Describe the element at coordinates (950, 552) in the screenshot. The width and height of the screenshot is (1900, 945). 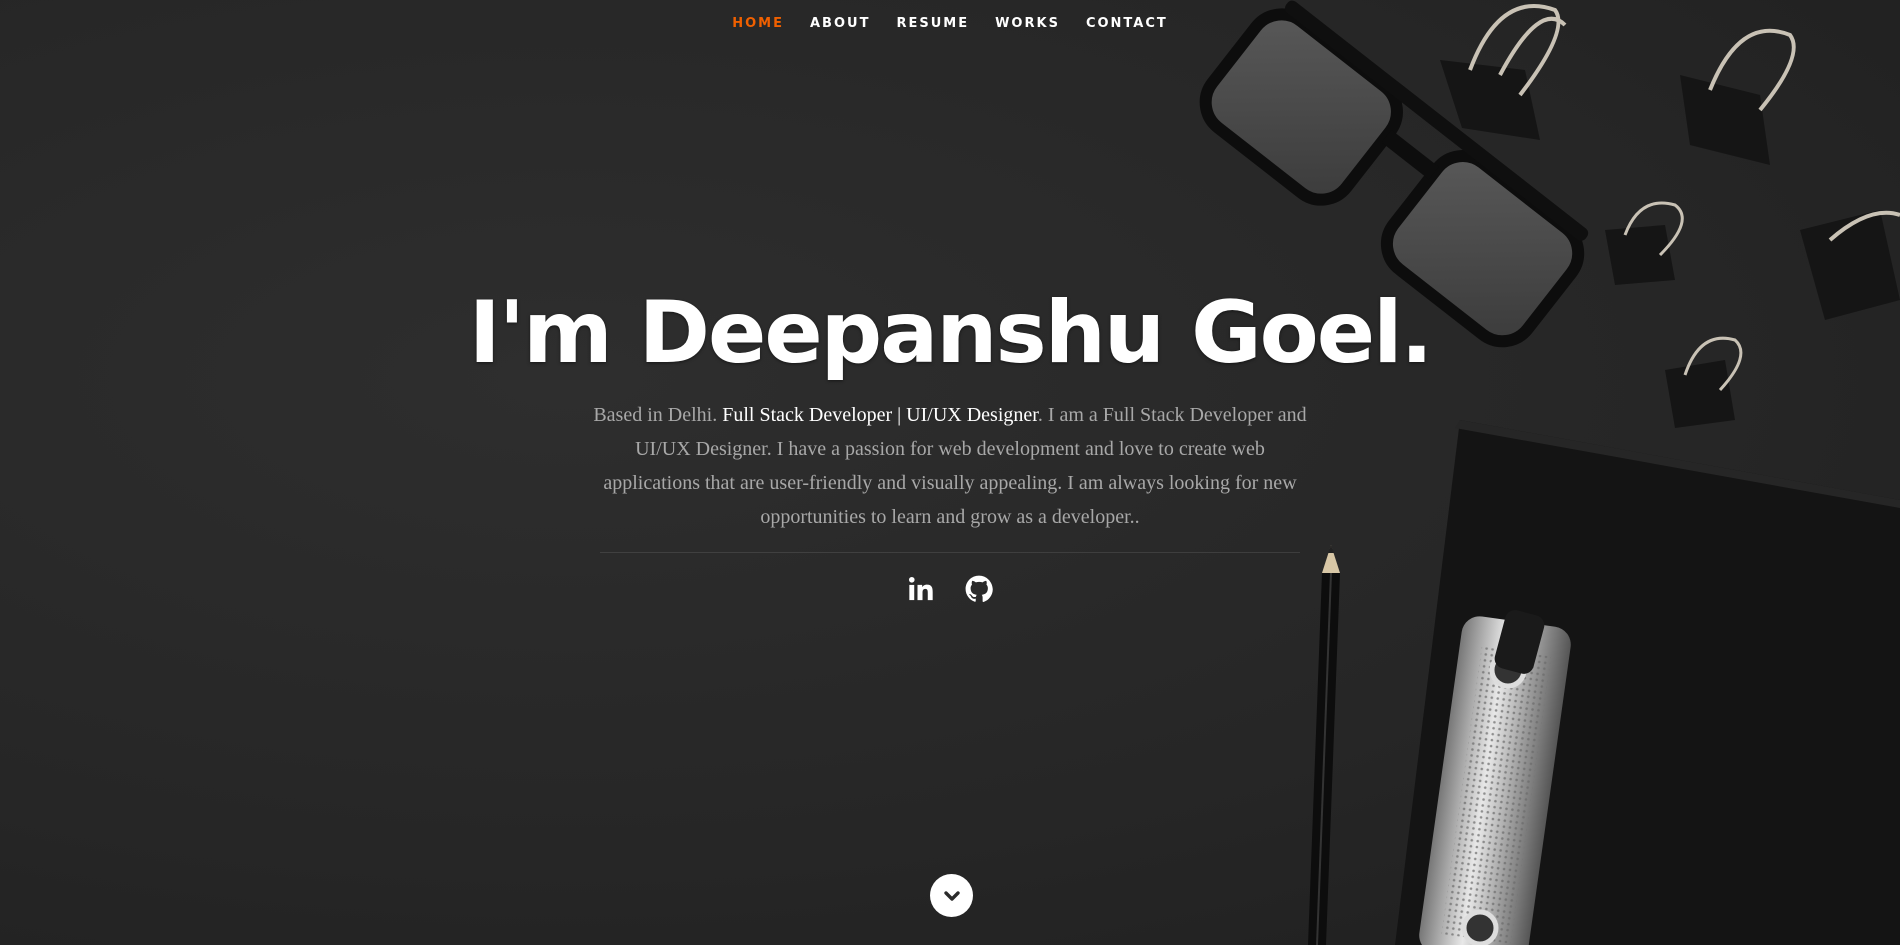
I see `divider` at that location.